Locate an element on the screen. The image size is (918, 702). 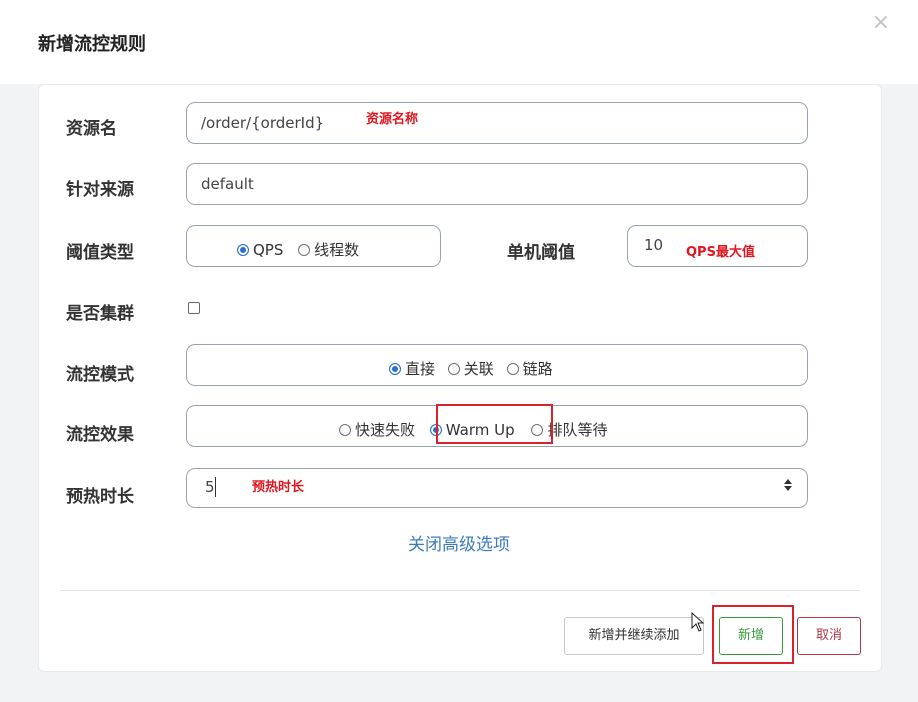
add-button: 新增 is located at coordinates (751, 636).